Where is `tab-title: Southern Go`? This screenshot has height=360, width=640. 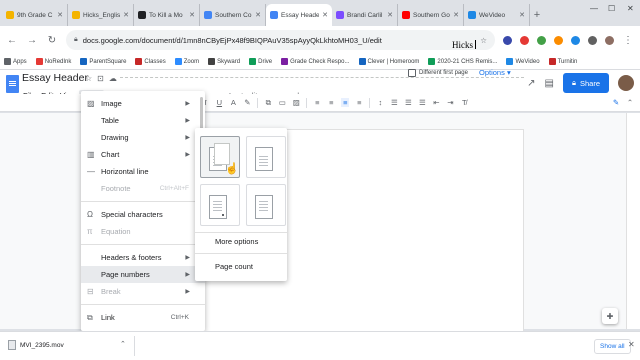
tab-title: Southern Go is located at coordinates (431, 15).